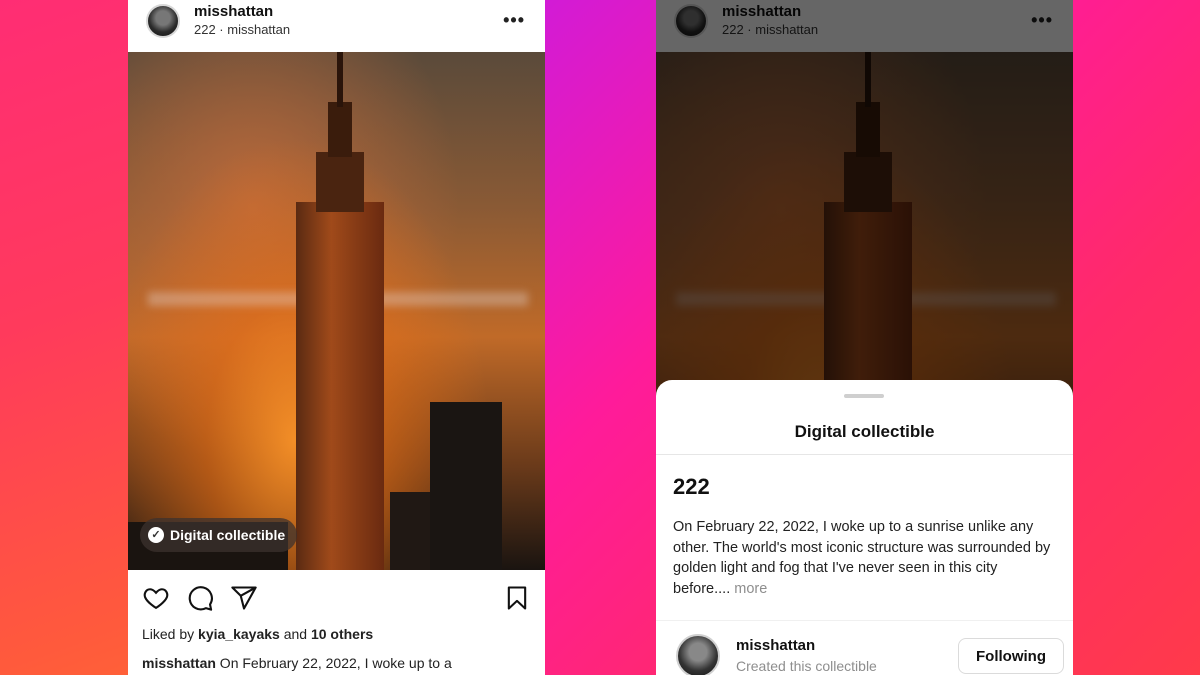 This screenshot has height=675, width=1200. I want to click on photo-building-small, so click(412, 531).